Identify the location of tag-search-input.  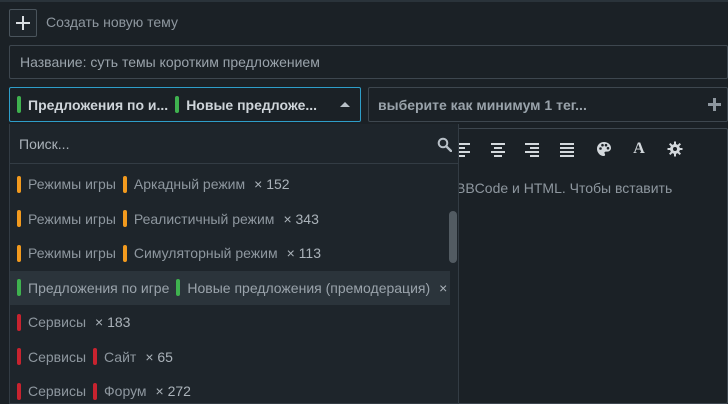
(220, 144).